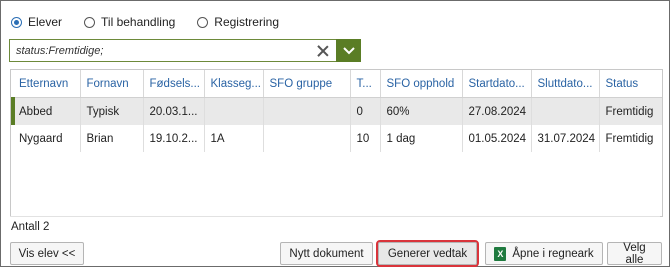  Describe the element at coordinates (553, 253) in the screenshot. I see `apne-regneark-label: Åpne i regneark` at that location.